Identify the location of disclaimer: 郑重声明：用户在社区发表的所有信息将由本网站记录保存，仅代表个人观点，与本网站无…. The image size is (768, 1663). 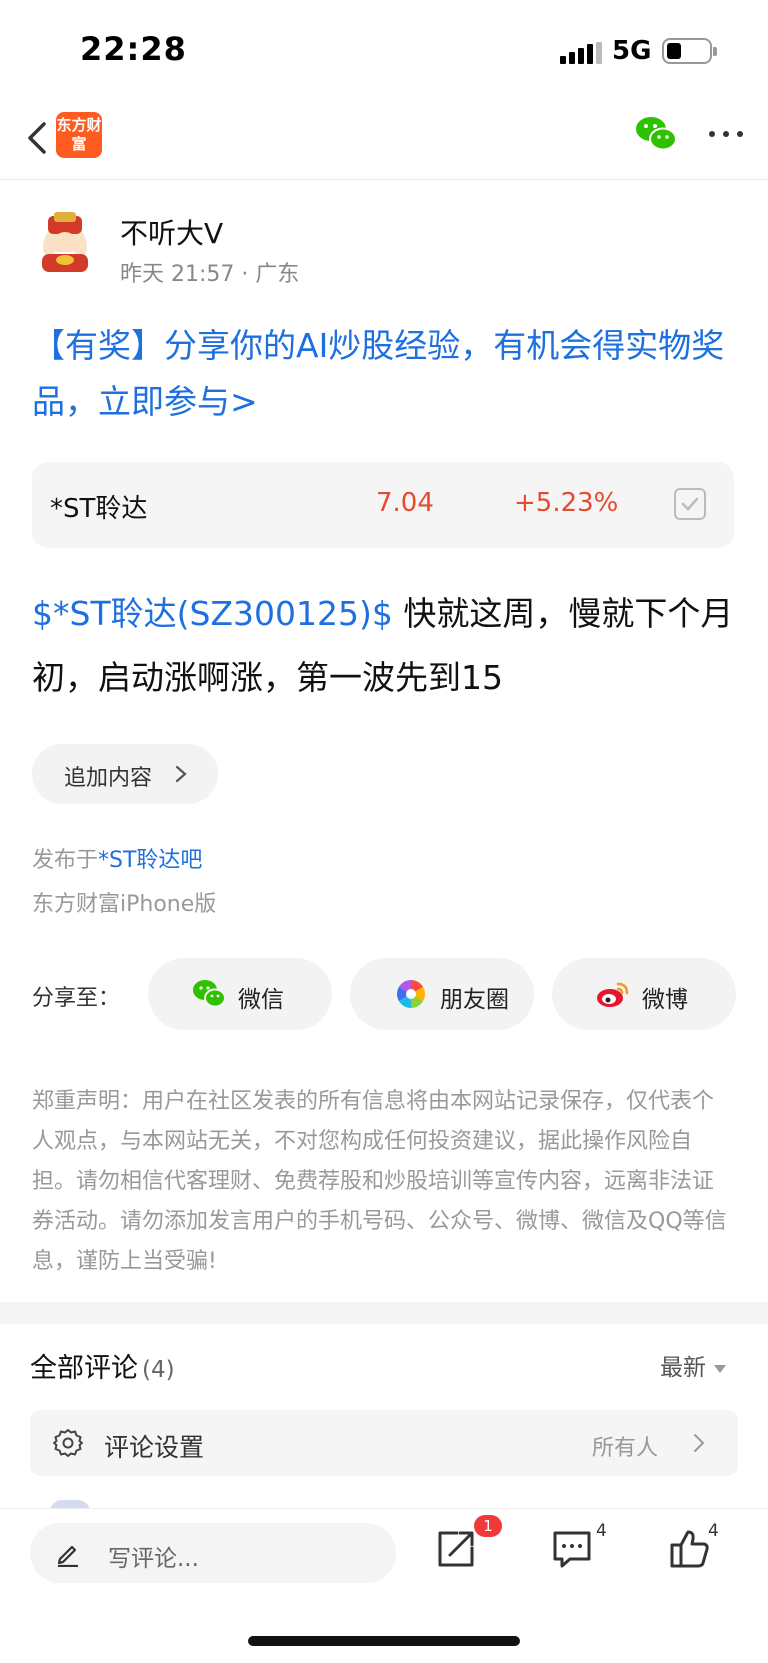
(379, 1181).